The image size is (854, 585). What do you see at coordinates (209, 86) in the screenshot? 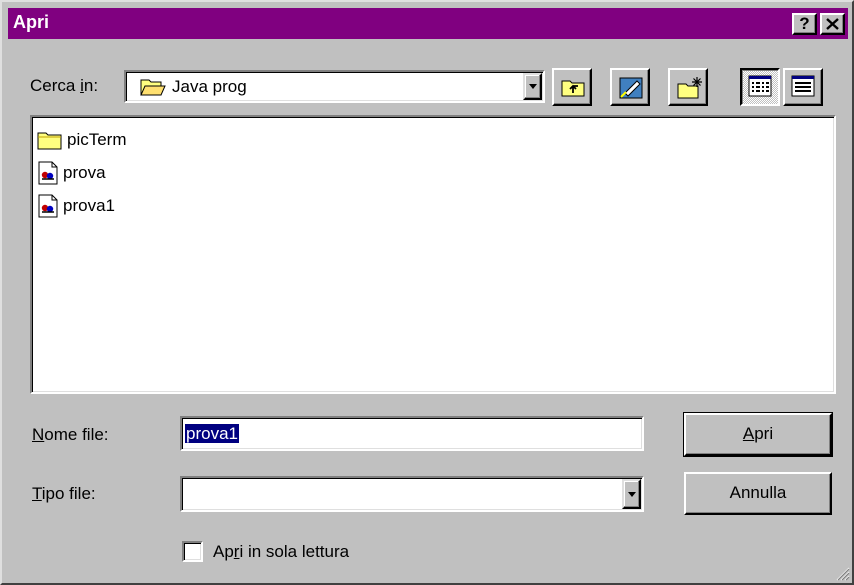
I see `look-in-value: Java prog` at bounding box center [209, 86].